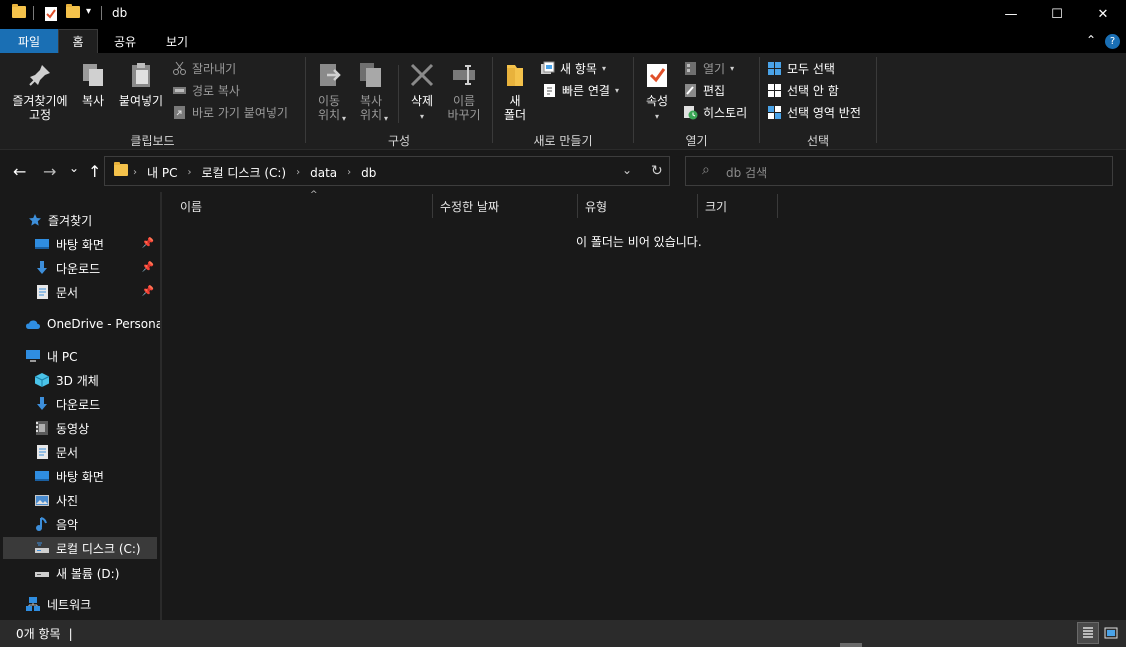 Image resolution: width=1126 pixels, height=647 pixels. Describe the element at coordinates (42, 380) in the screenshot. I see `cube-3d-icon` at that location.